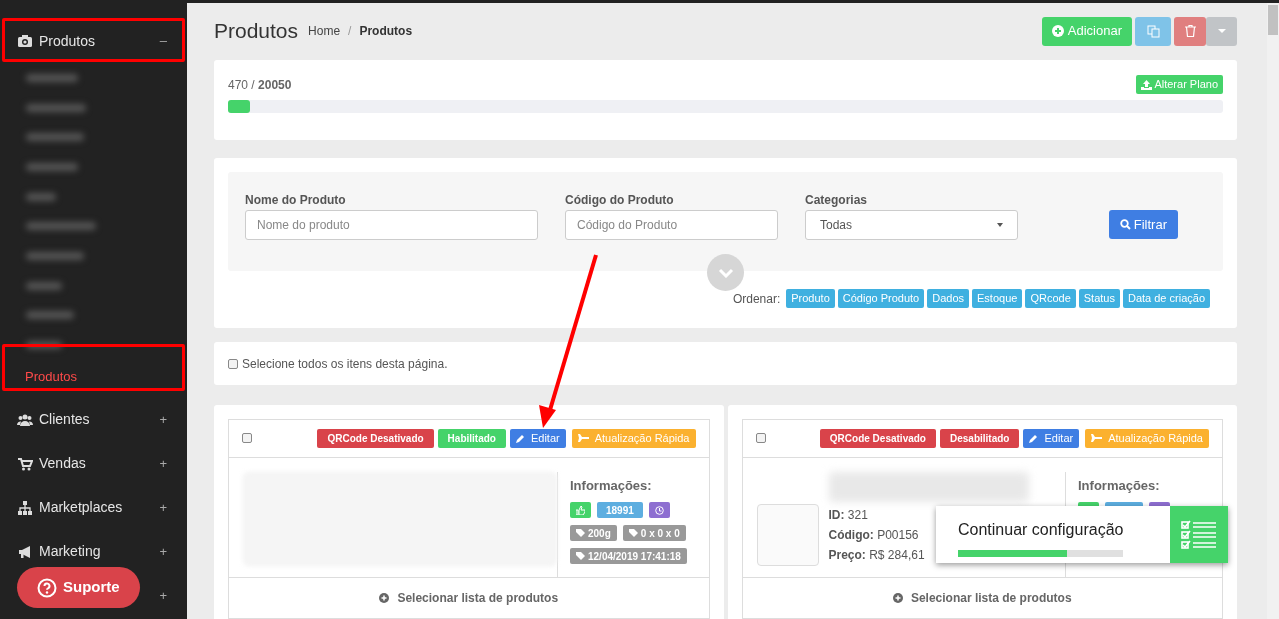  I want to click on breadcrumb-link: Home, so click(324, 31).